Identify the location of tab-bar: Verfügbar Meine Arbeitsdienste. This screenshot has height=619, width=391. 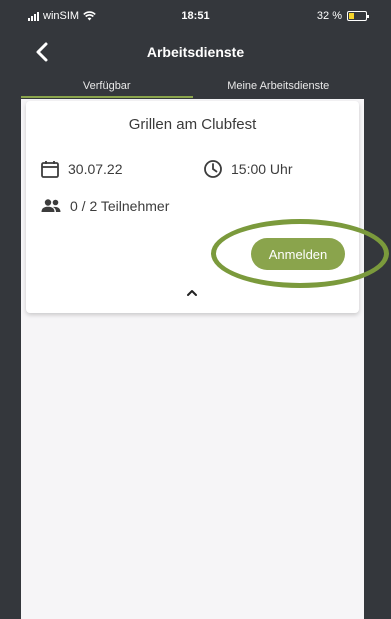
(192, 87).